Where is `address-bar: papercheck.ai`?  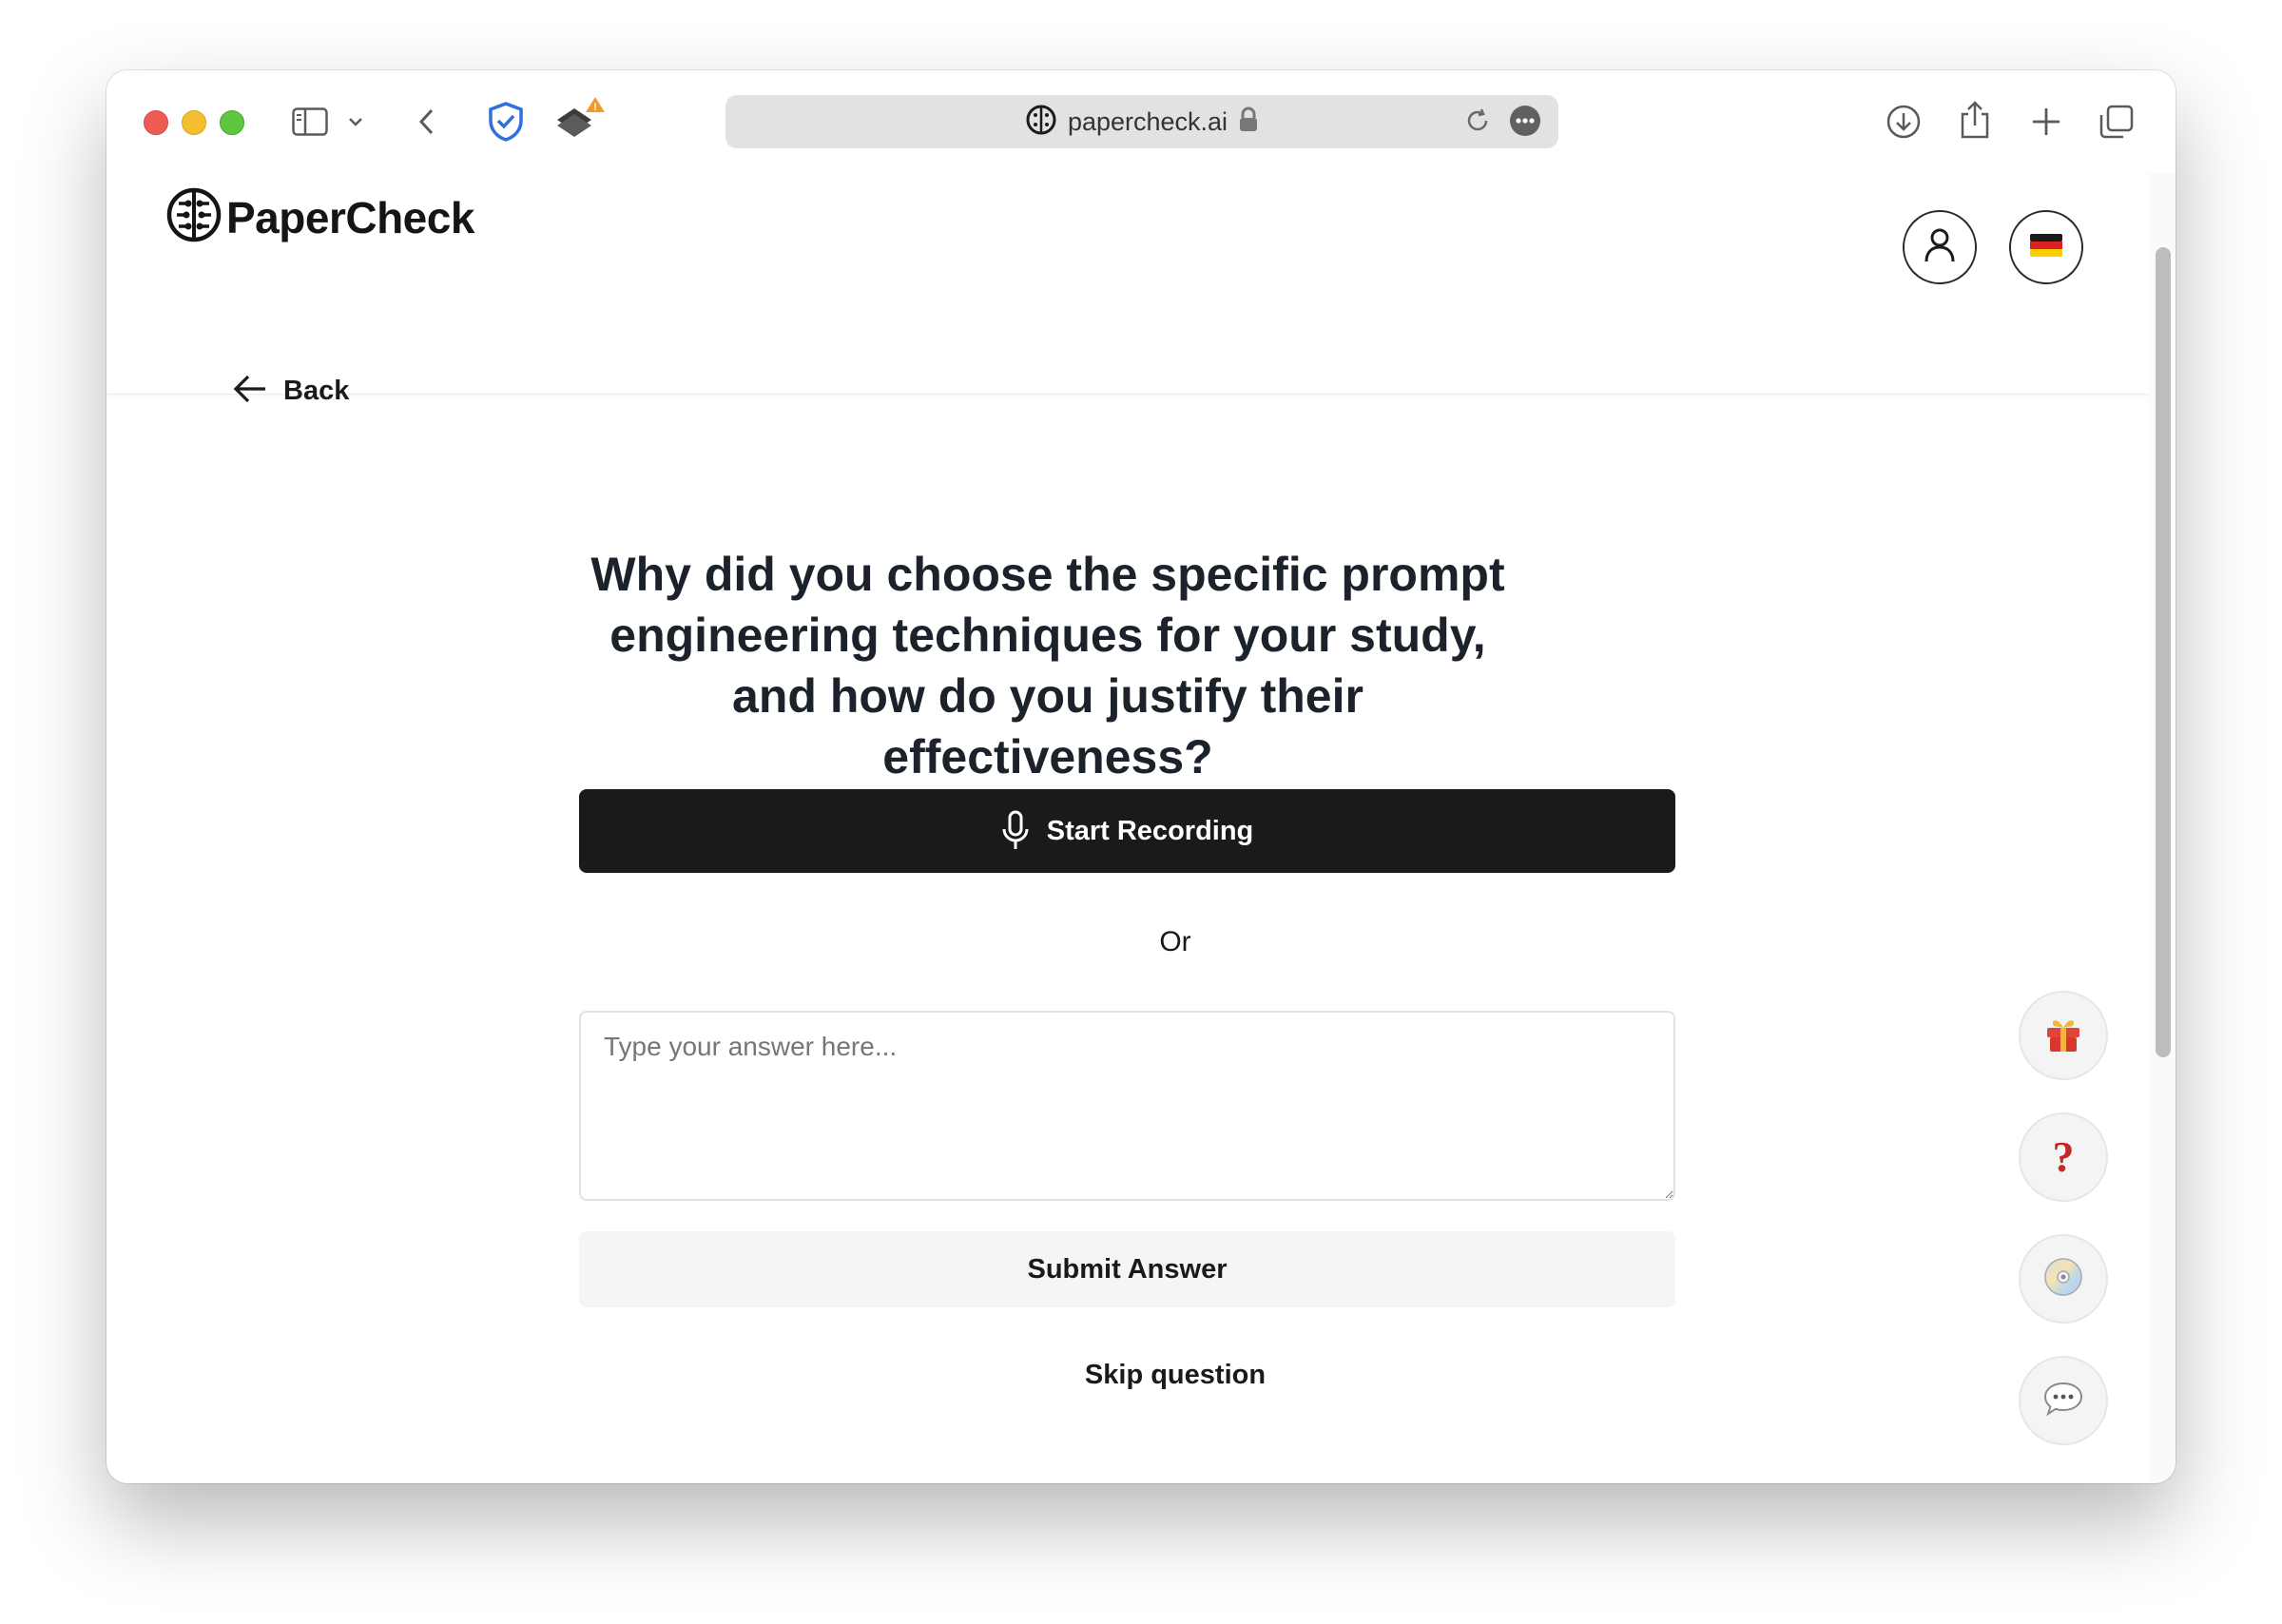 address-bar: papercheck.ai is located at coordinates (1141, 121).